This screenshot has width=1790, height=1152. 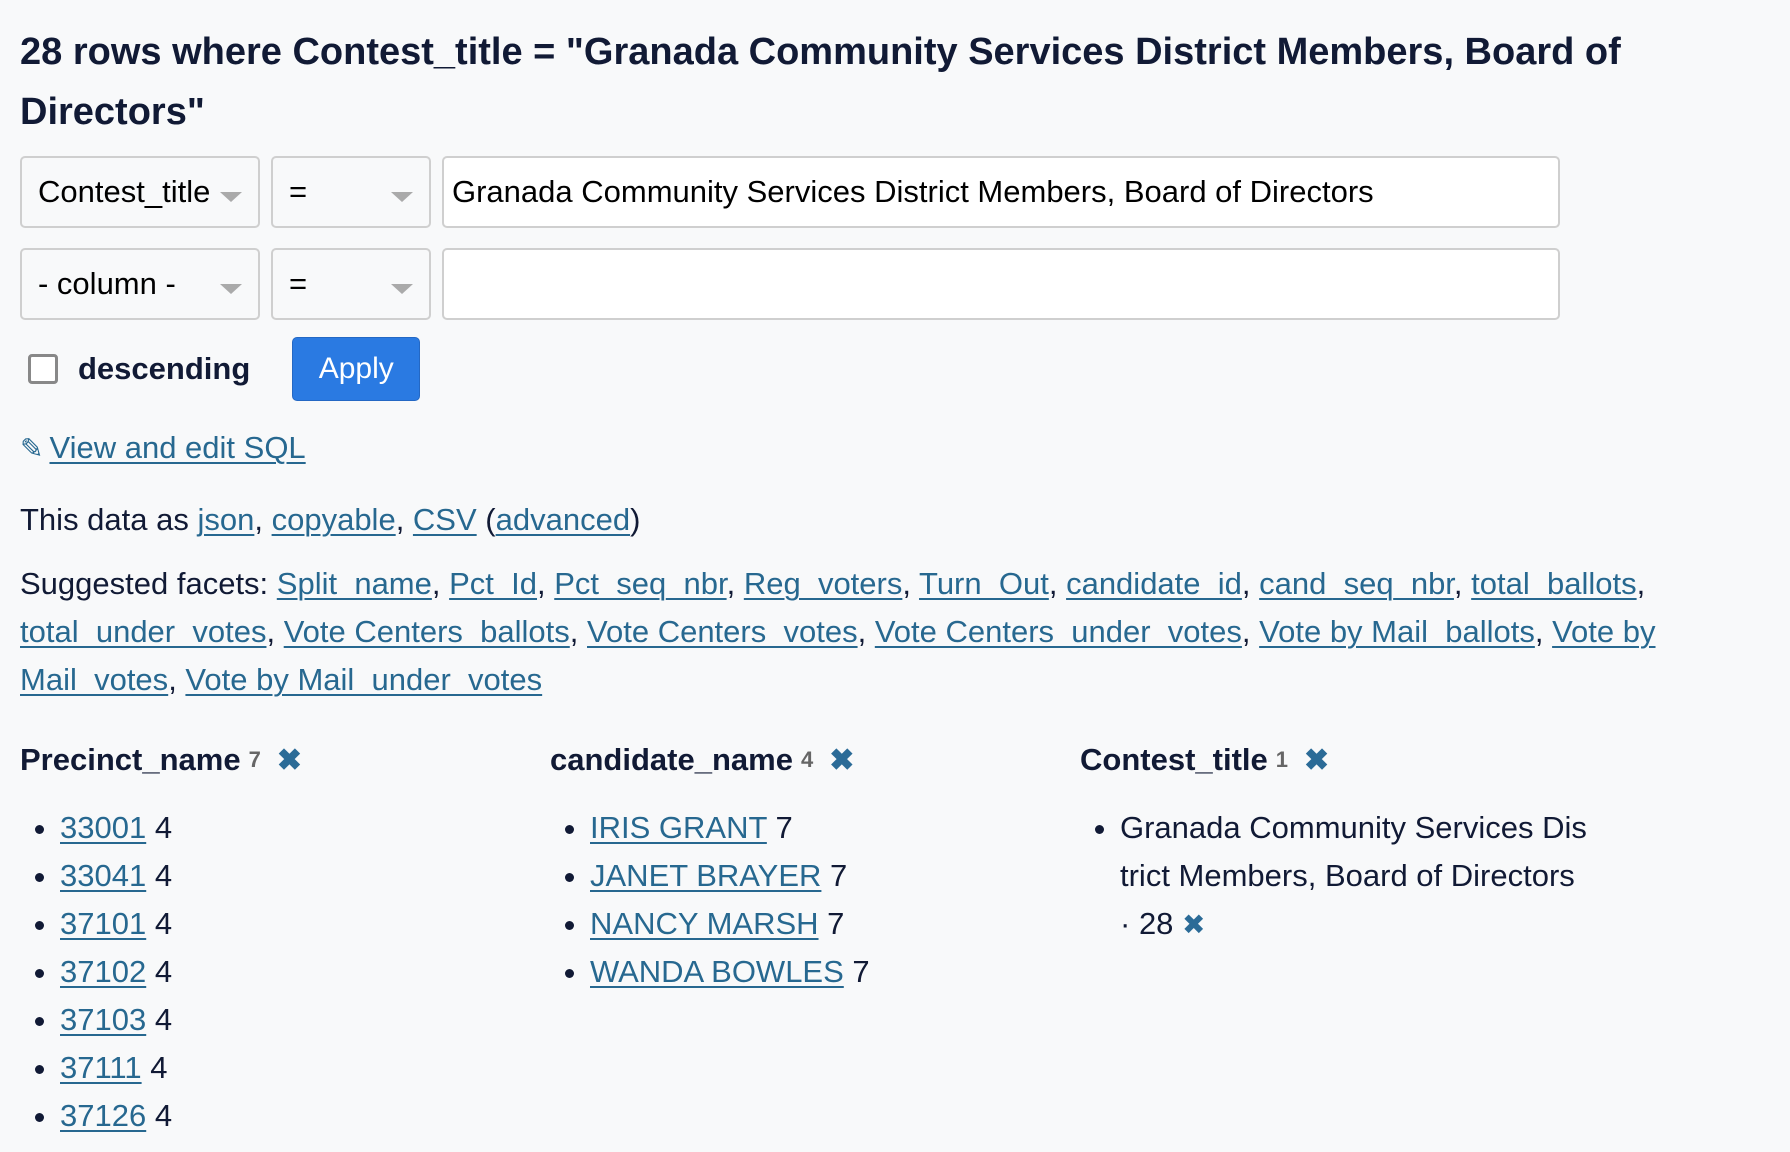 What do you see at coordinates (164, 368) in the screenshot?
I see `descending-label: descending` at bounding box center [164, 368].